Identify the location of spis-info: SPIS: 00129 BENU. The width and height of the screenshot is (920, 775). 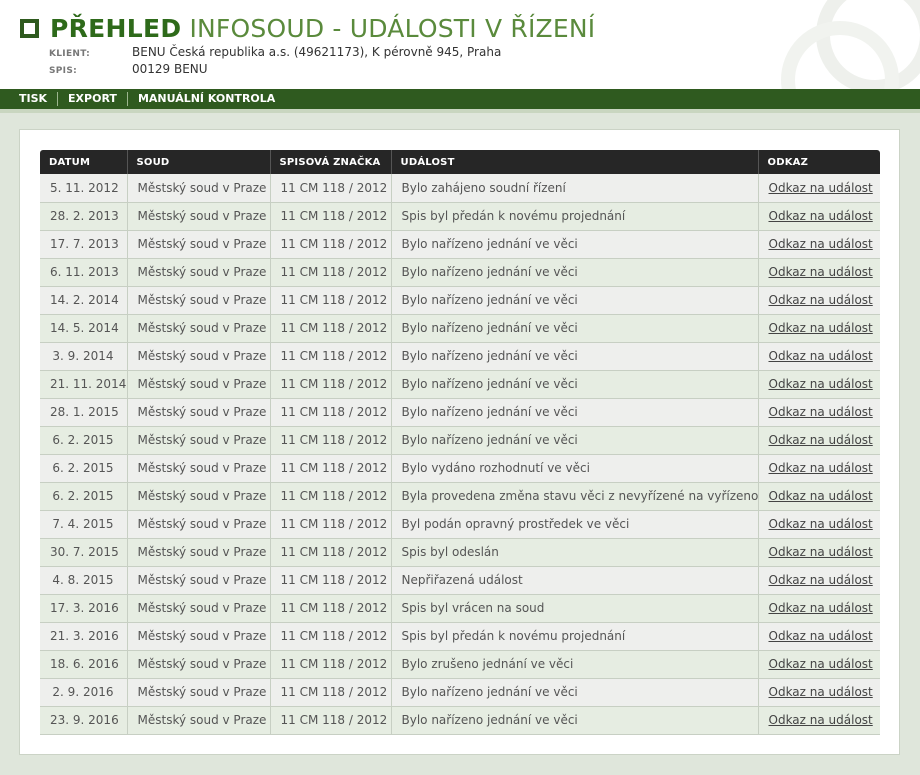
(128, 69).